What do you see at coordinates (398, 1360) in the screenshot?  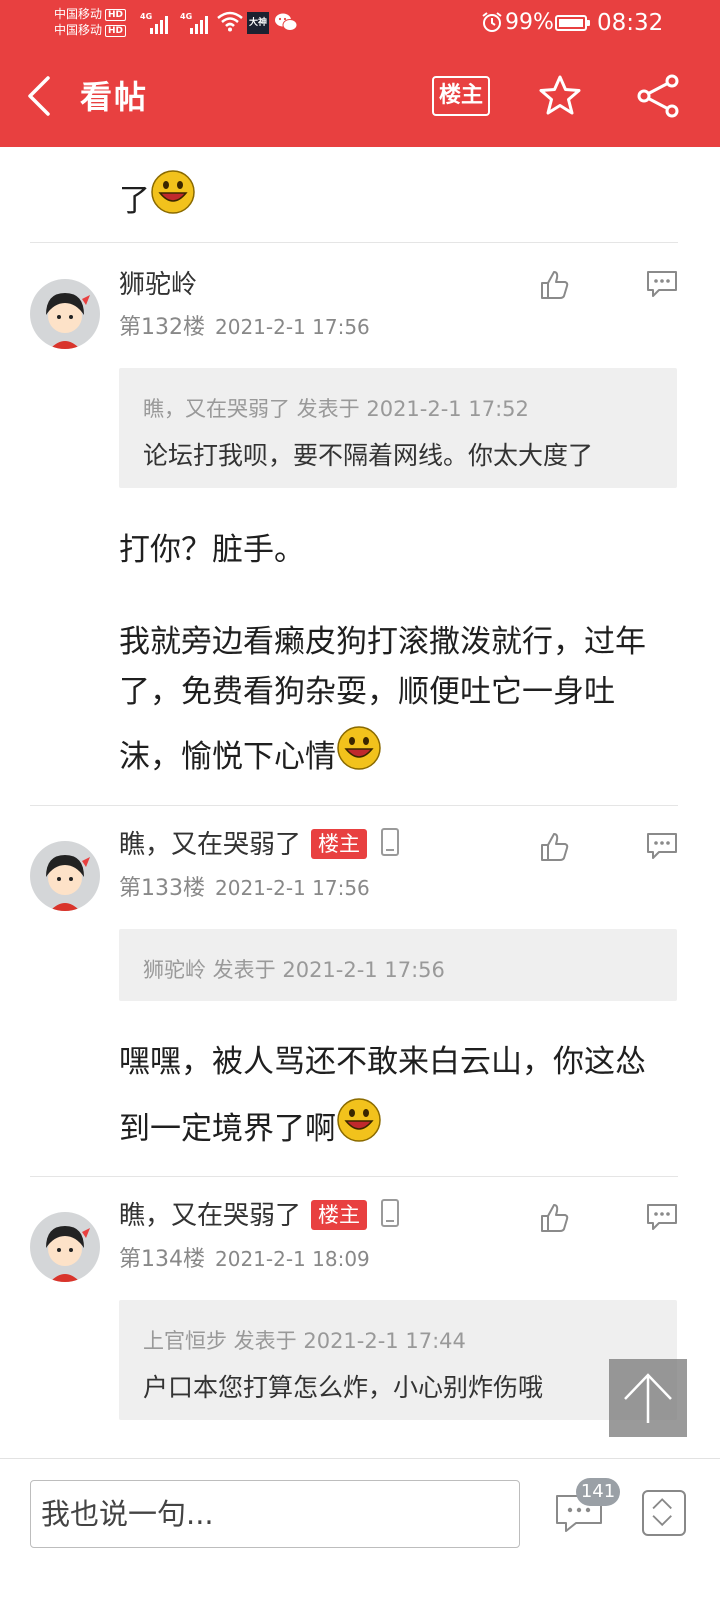 I see `quoted-reply: 上官恒步 发表于 2021-2-1 17:44 户口本您打算怎么炸，小心别炸伤哦` at bounding box center [398, 1360].